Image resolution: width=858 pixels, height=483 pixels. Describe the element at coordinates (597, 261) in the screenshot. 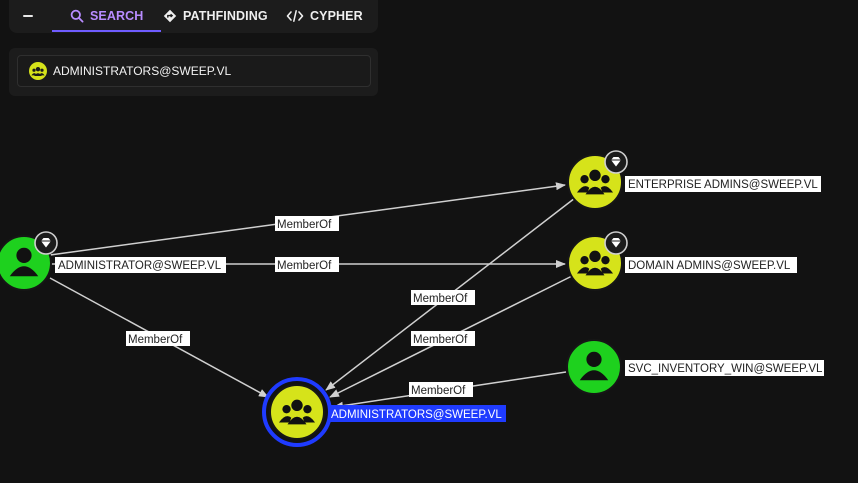

I see `node-domain-admins` at that location.